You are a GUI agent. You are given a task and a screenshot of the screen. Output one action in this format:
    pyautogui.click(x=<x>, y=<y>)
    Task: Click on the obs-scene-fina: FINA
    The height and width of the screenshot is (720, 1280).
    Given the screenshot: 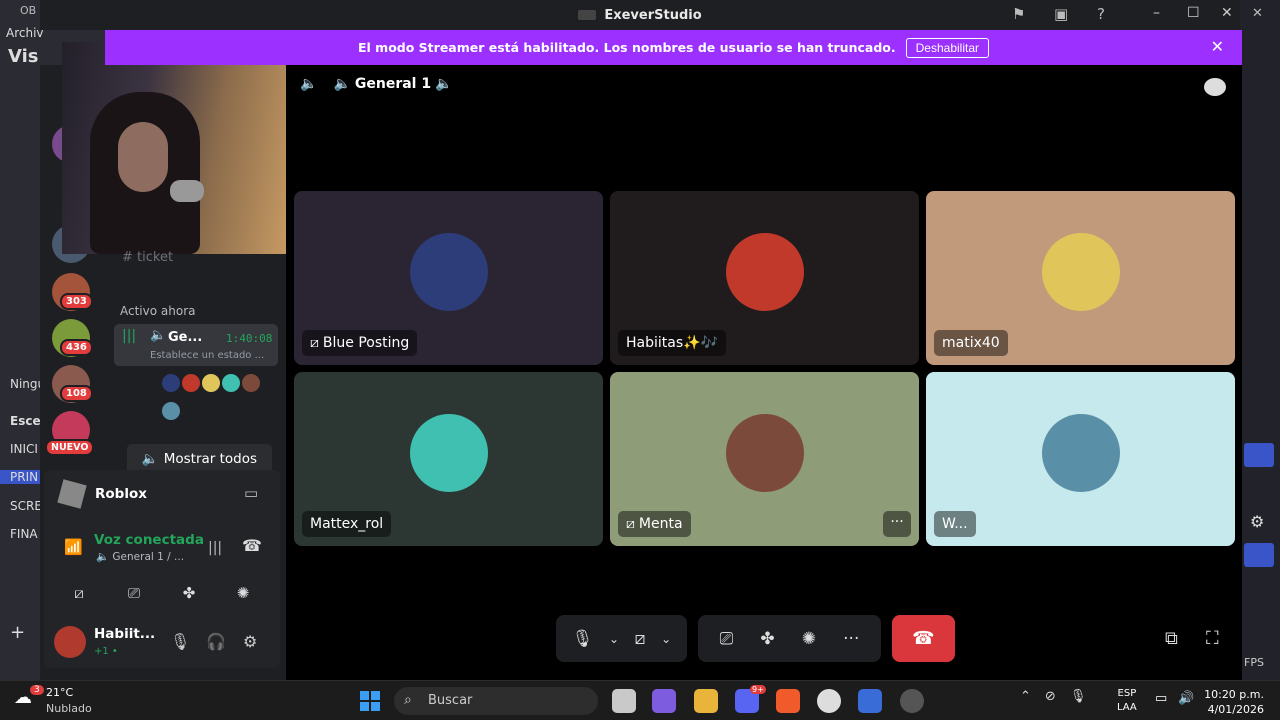 What is the action you would take?
    pyautogui.click(x=20, y=534)
    